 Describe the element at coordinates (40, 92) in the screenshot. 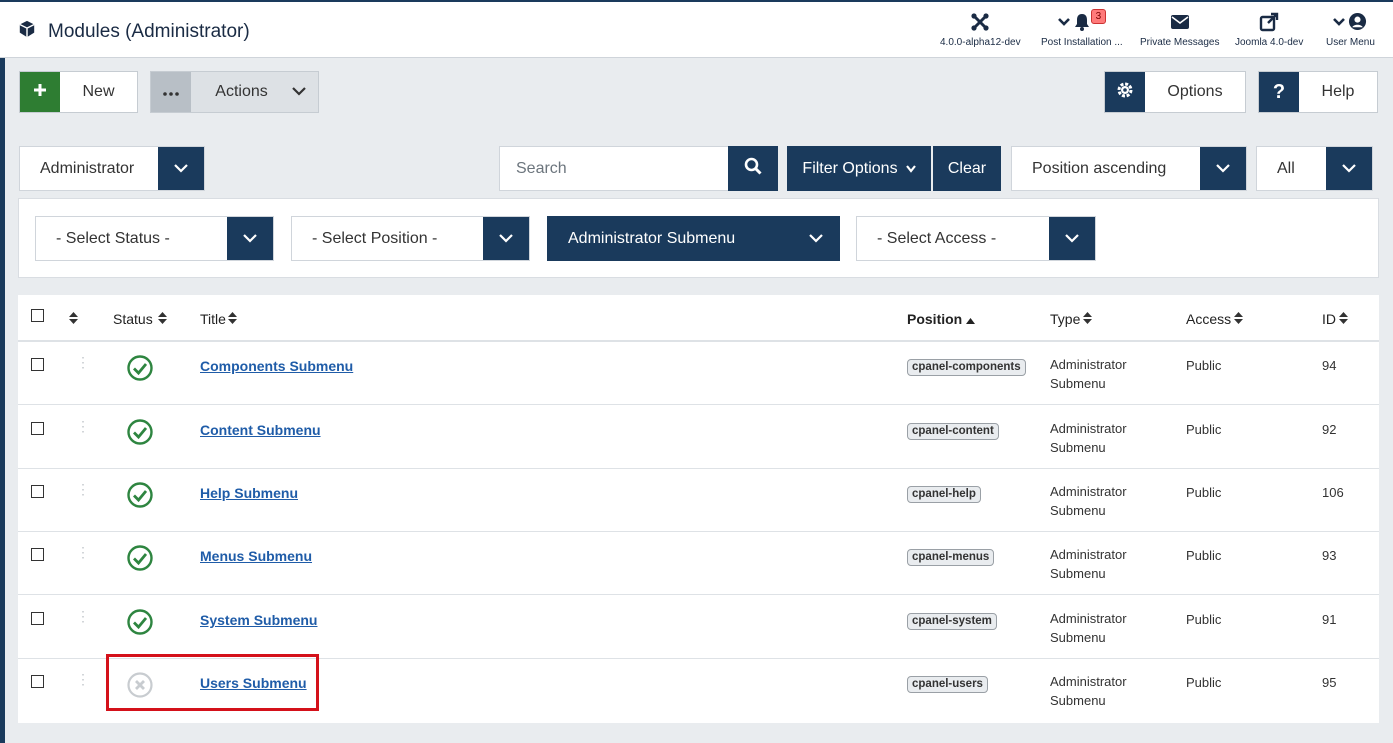

I see `plus-icon` at that location.